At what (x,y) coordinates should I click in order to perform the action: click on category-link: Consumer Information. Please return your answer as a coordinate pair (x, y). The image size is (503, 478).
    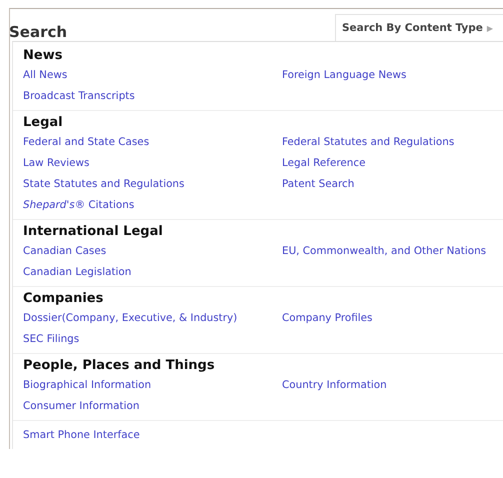
    Looking at the image, I should click on (81, 406).